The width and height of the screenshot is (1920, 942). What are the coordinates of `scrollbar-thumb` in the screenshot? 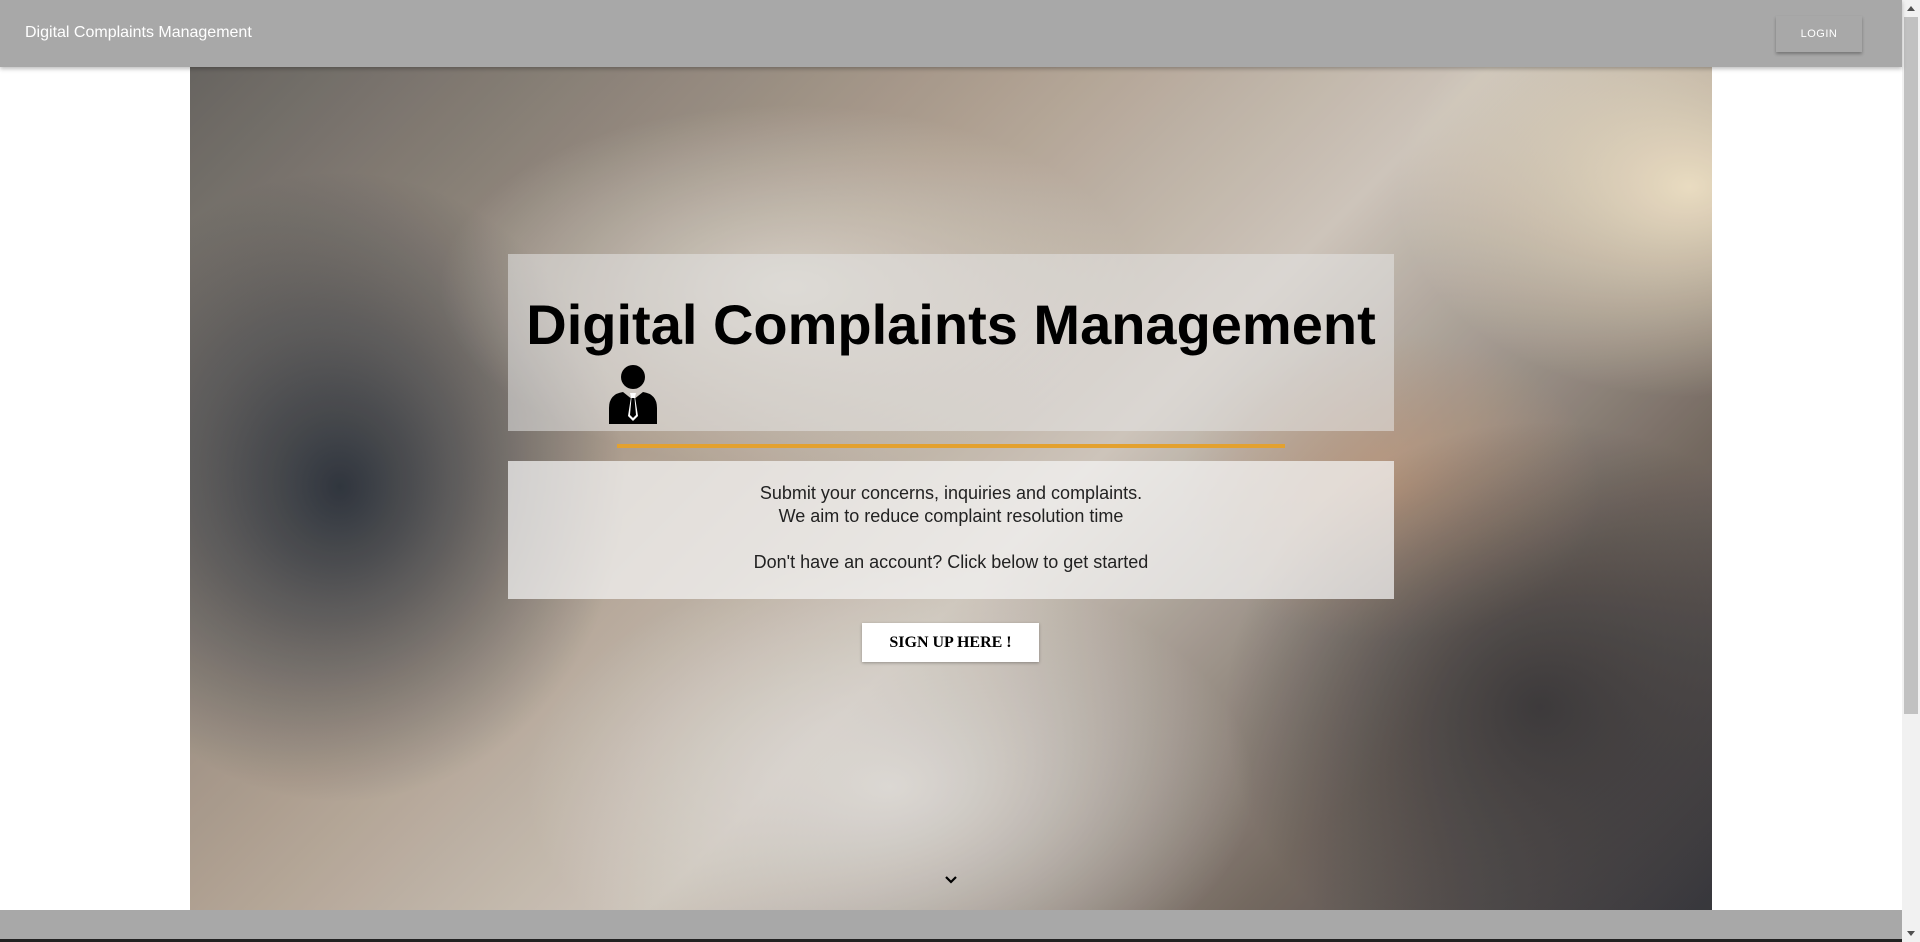 It's located at (1911, 365).